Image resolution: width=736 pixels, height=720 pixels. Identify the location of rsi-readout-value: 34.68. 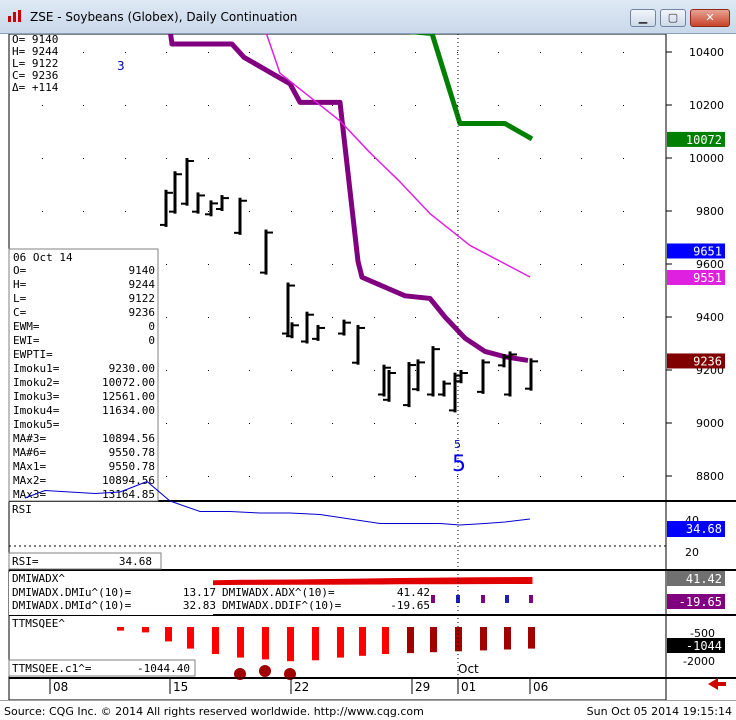
(135, 561).